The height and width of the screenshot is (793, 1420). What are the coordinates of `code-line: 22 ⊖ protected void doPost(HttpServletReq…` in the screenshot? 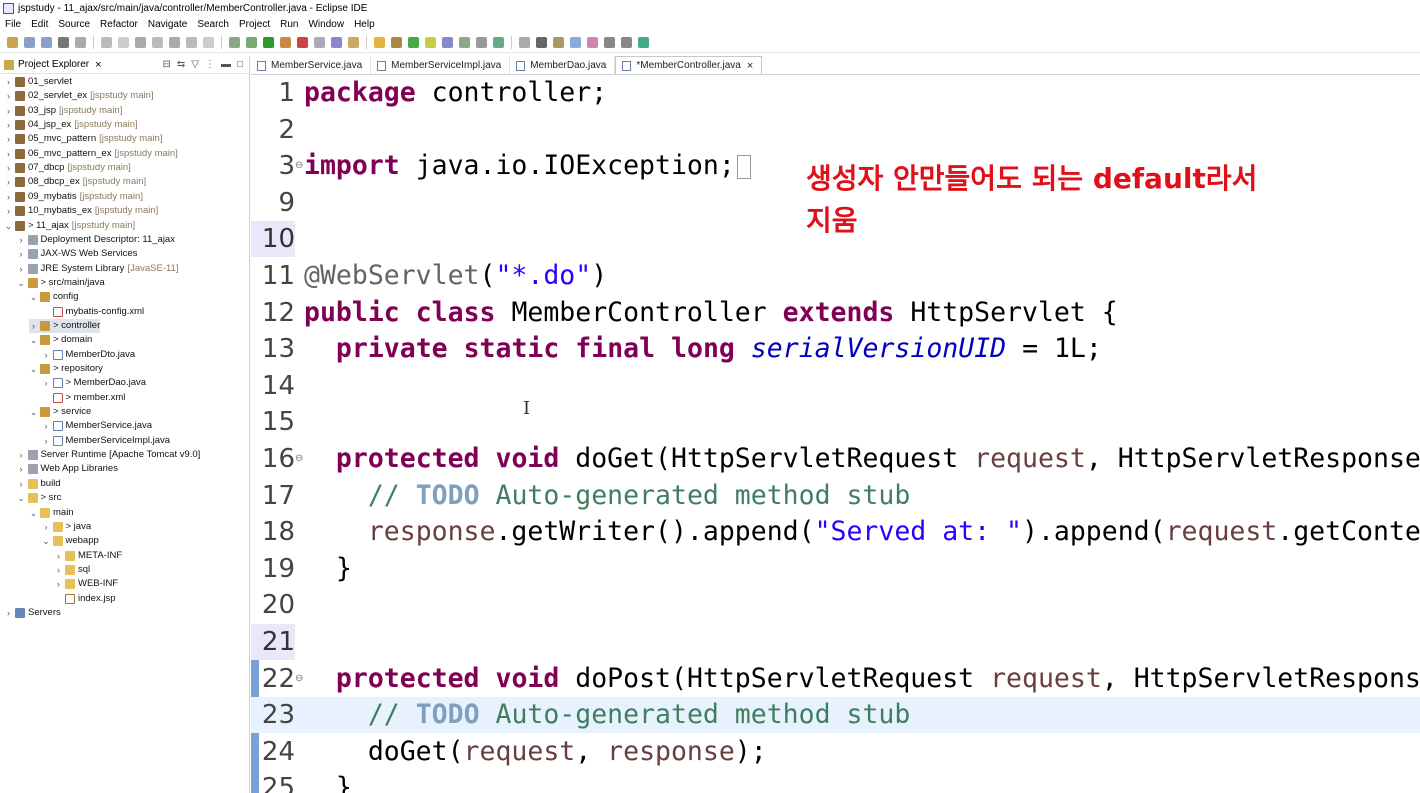 It's located at (835, 679).